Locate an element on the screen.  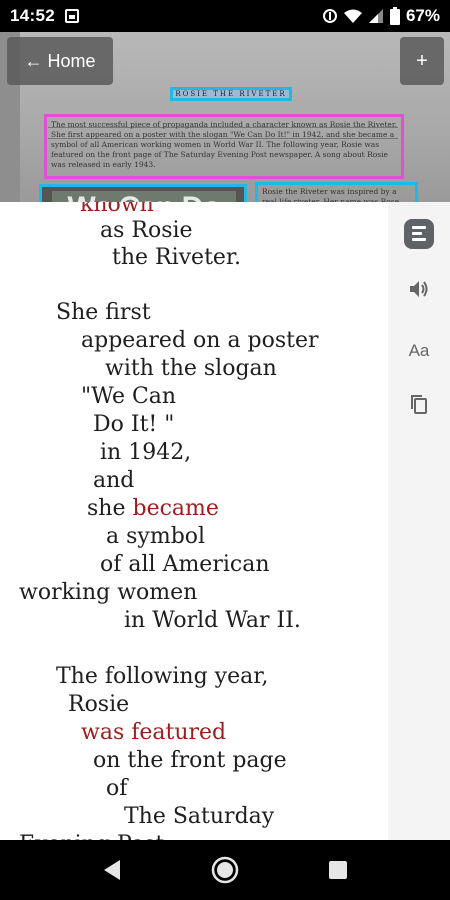
image-notification-icon is located at coordinates (71, 16).